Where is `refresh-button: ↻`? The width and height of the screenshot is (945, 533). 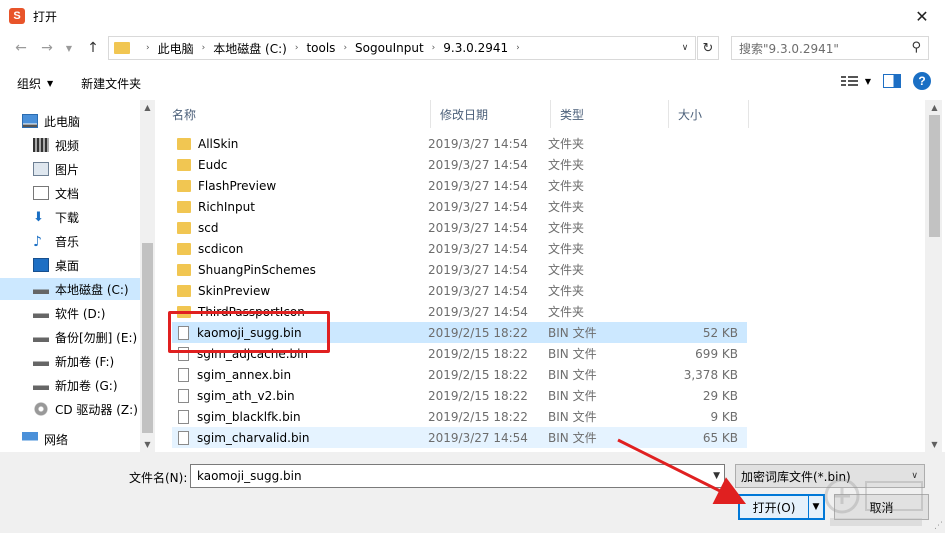 refresh-button: ↻ is located at coordinates (708, 48).